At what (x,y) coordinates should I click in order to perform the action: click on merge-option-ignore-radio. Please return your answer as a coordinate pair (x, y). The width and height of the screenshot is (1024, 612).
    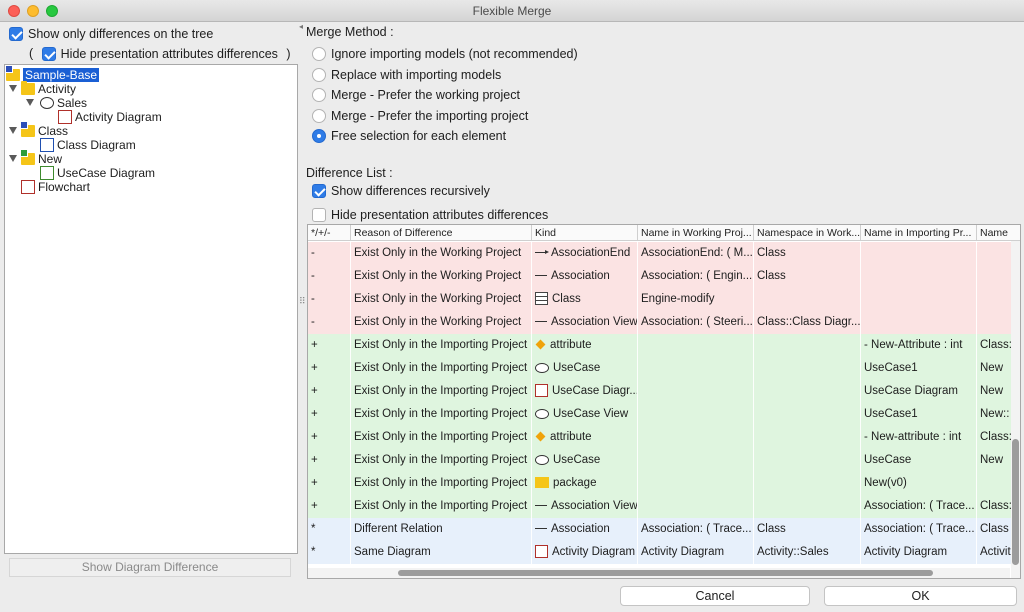
    Looking at the image, I should click on (319, 53).